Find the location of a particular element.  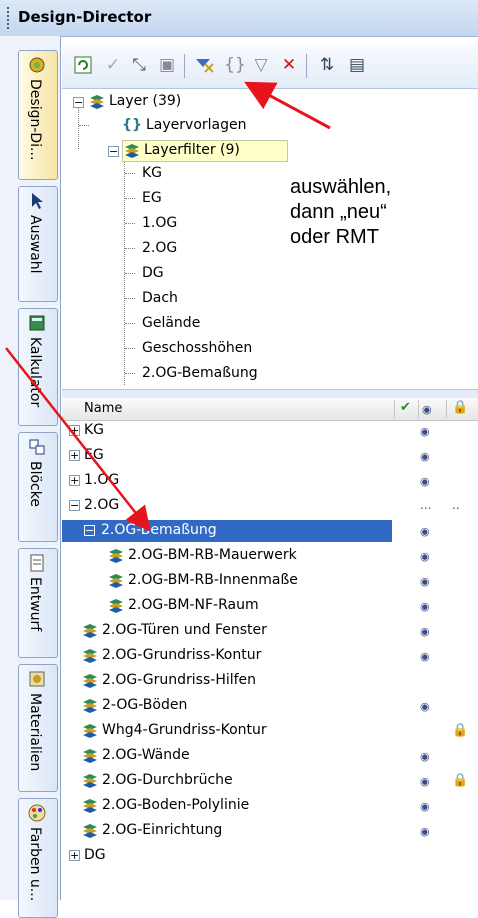

tree-root-label: Layer (39) is located at coordinates (145, 101).